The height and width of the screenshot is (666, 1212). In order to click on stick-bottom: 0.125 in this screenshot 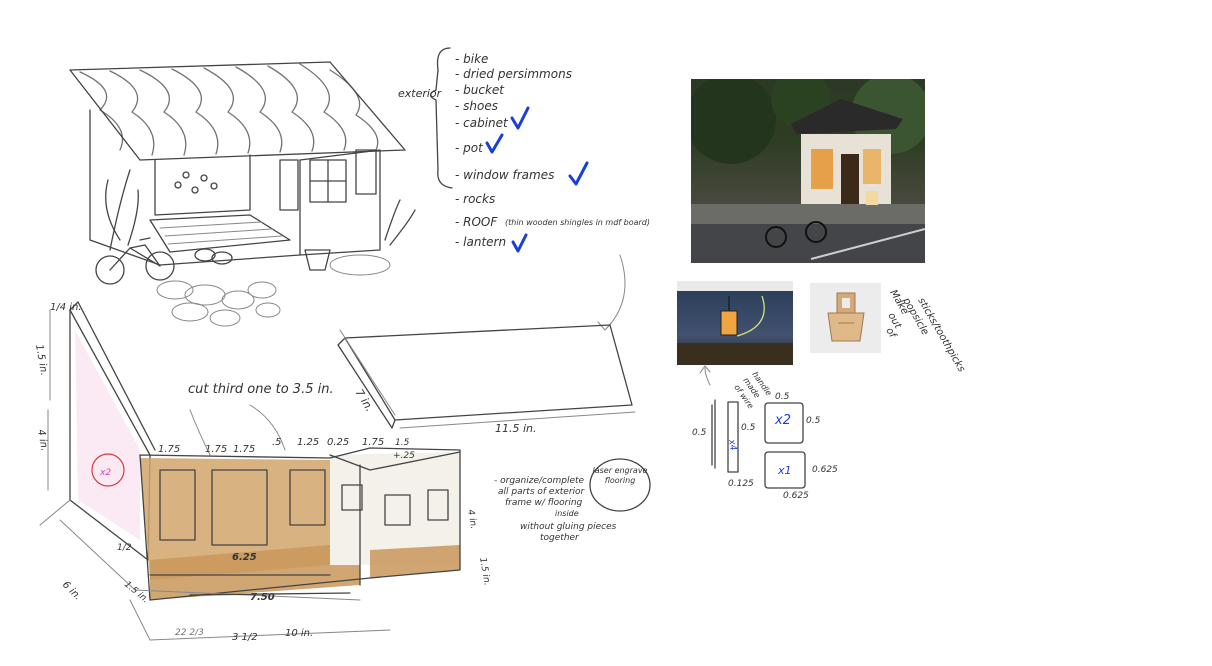, I will do `click(741, 484)`.